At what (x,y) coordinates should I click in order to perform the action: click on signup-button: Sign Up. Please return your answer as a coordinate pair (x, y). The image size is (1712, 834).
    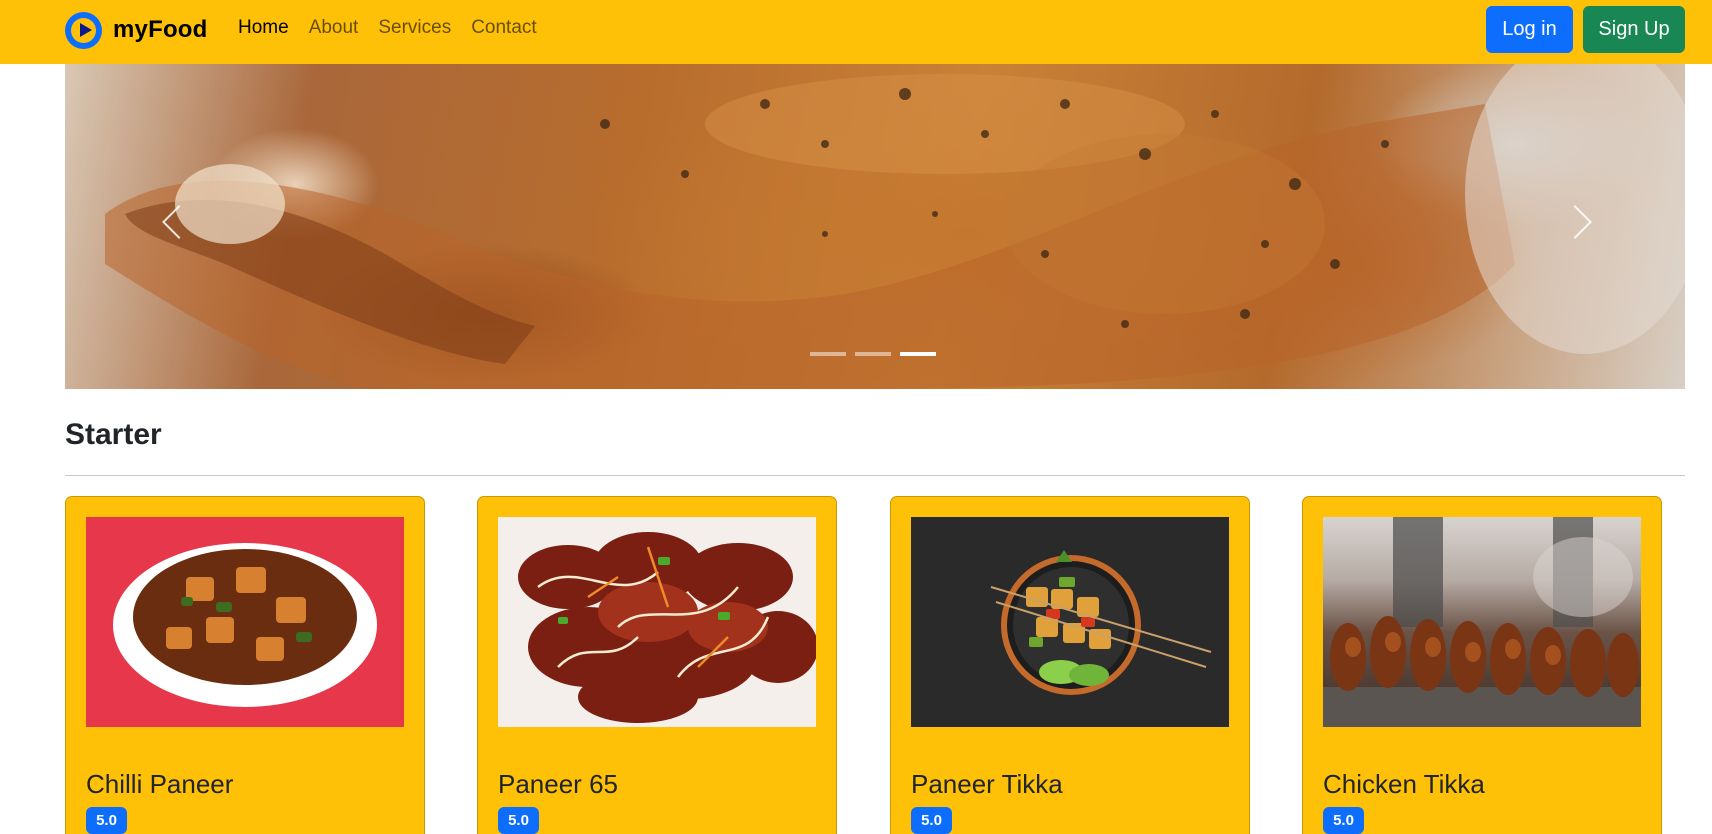
    Looking at the image, I should click on (1634, 29).